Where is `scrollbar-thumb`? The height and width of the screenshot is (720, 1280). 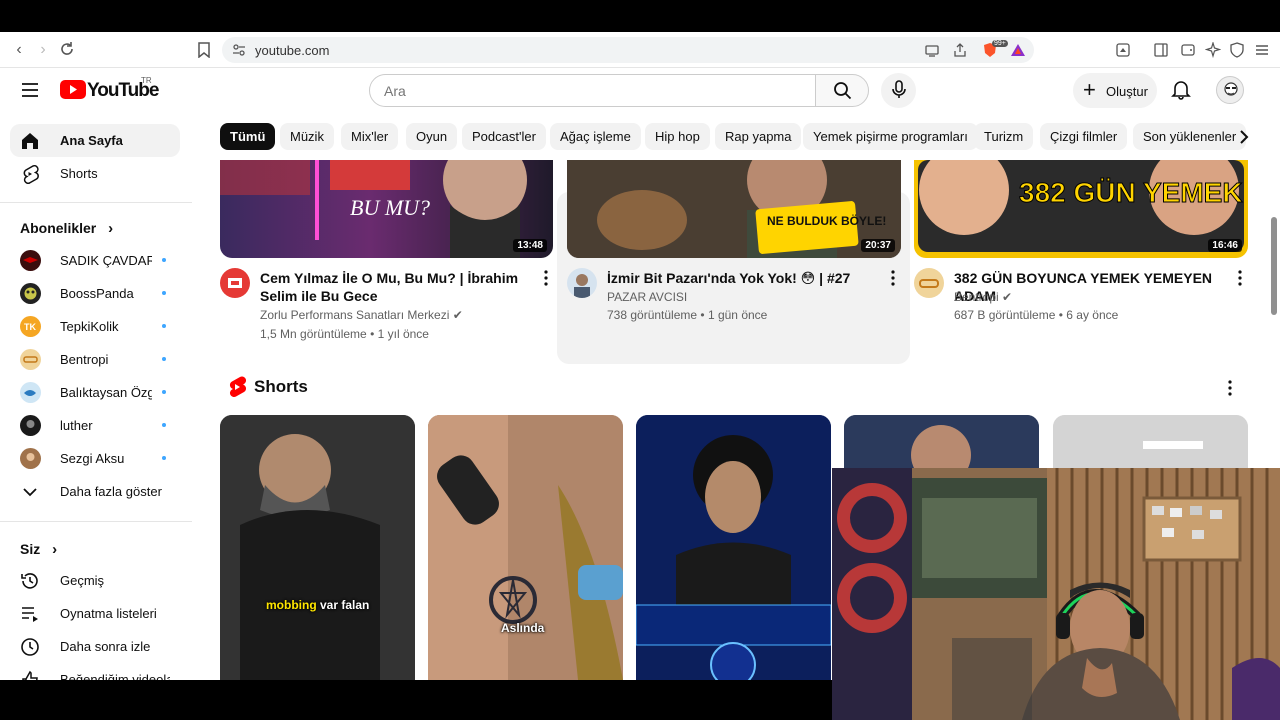
scrollbar-thumb is located at coordinates (1274, 266).